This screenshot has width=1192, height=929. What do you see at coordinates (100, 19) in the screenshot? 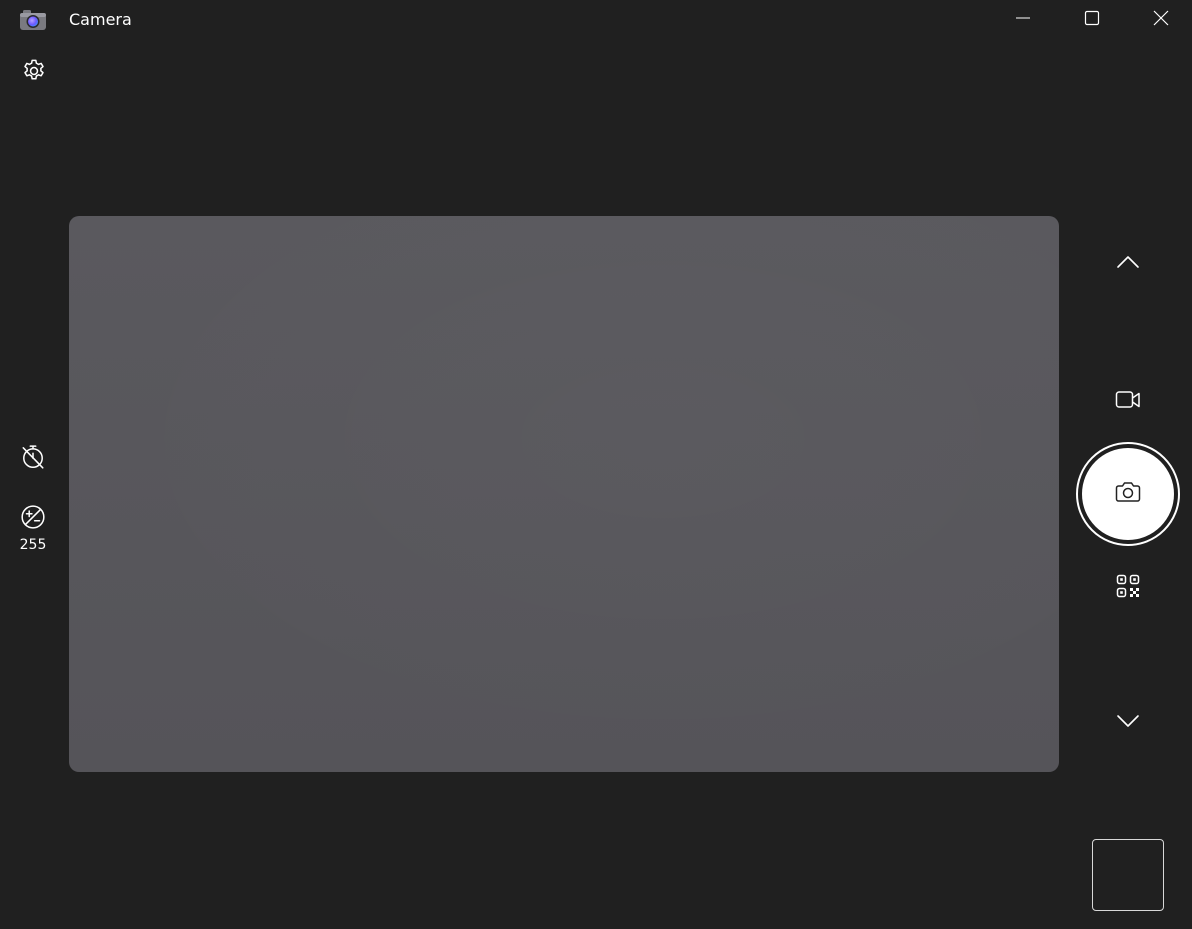
I see `window-title: Camera` at bounding box center [100, 19].